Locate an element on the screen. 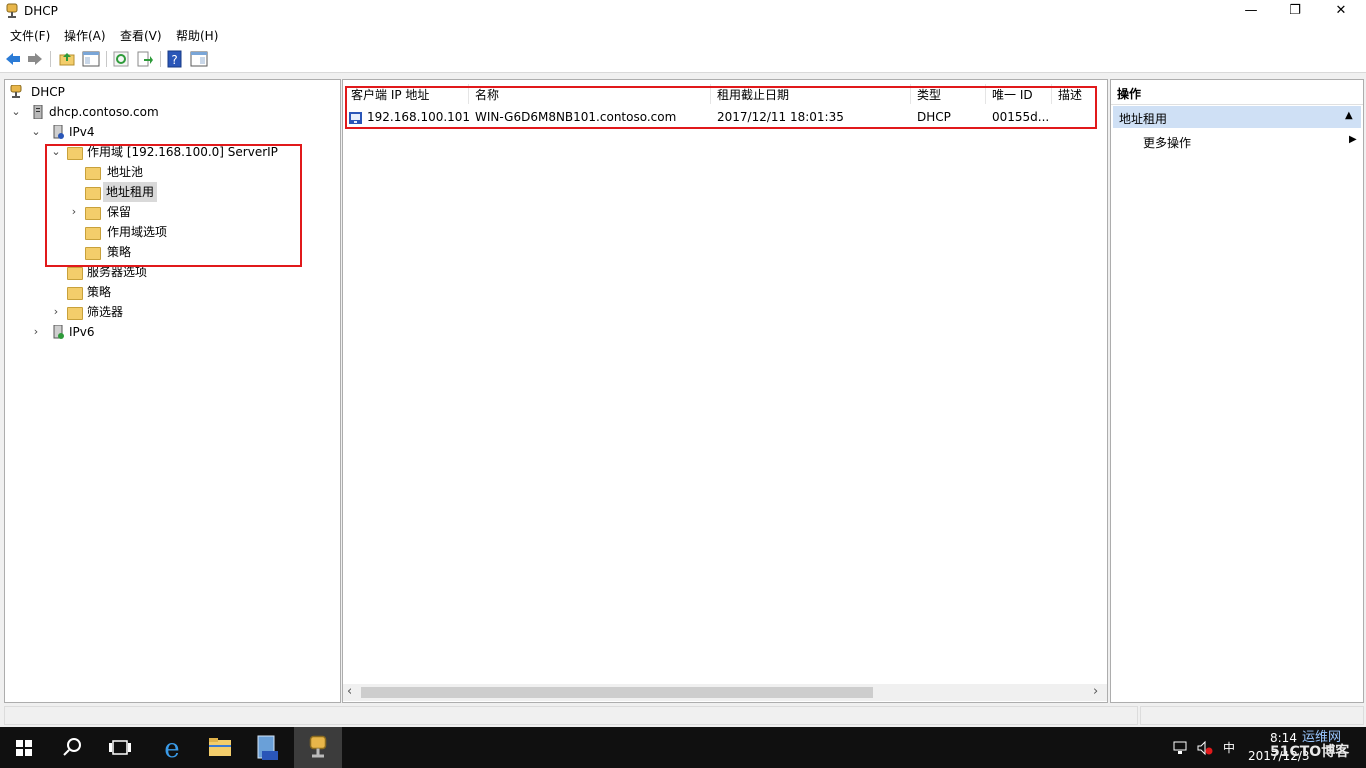 The height and width of the screenshot is (768, 1366). horizontal-scrollbar: ‹ › is located at coordinates (725, 692).